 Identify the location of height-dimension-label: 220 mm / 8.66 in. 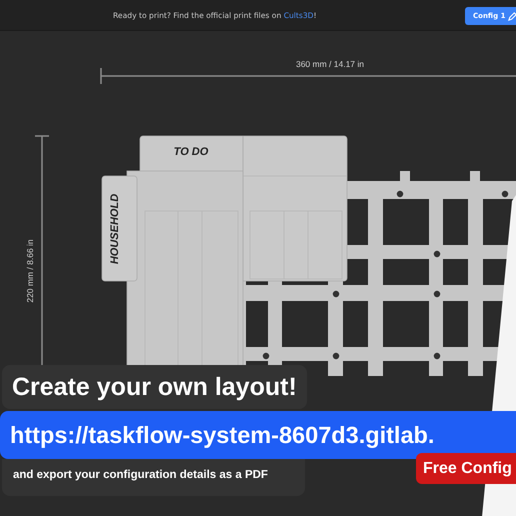
(30, 271).